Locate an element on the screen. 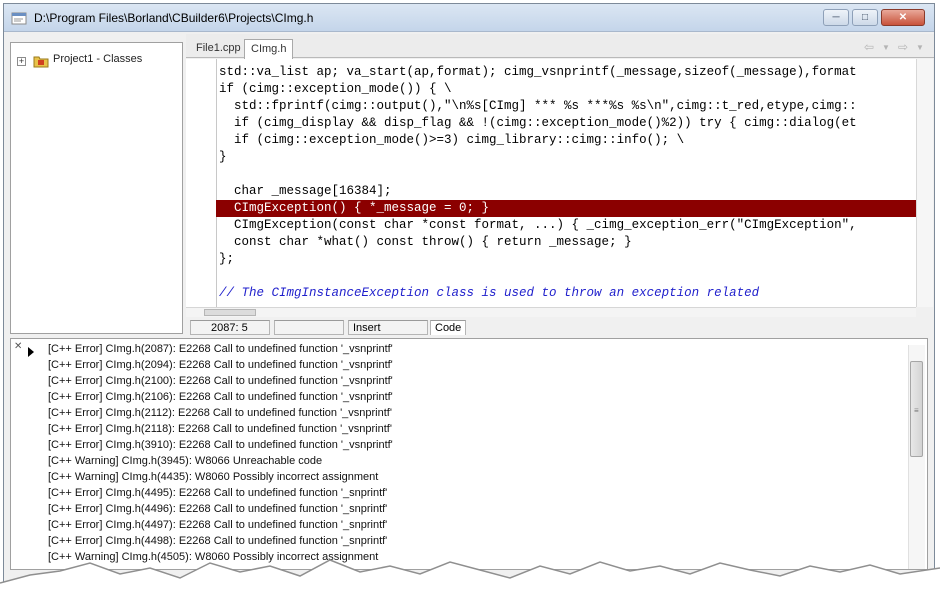  modified-indicator is located at coordinates (309, 327).